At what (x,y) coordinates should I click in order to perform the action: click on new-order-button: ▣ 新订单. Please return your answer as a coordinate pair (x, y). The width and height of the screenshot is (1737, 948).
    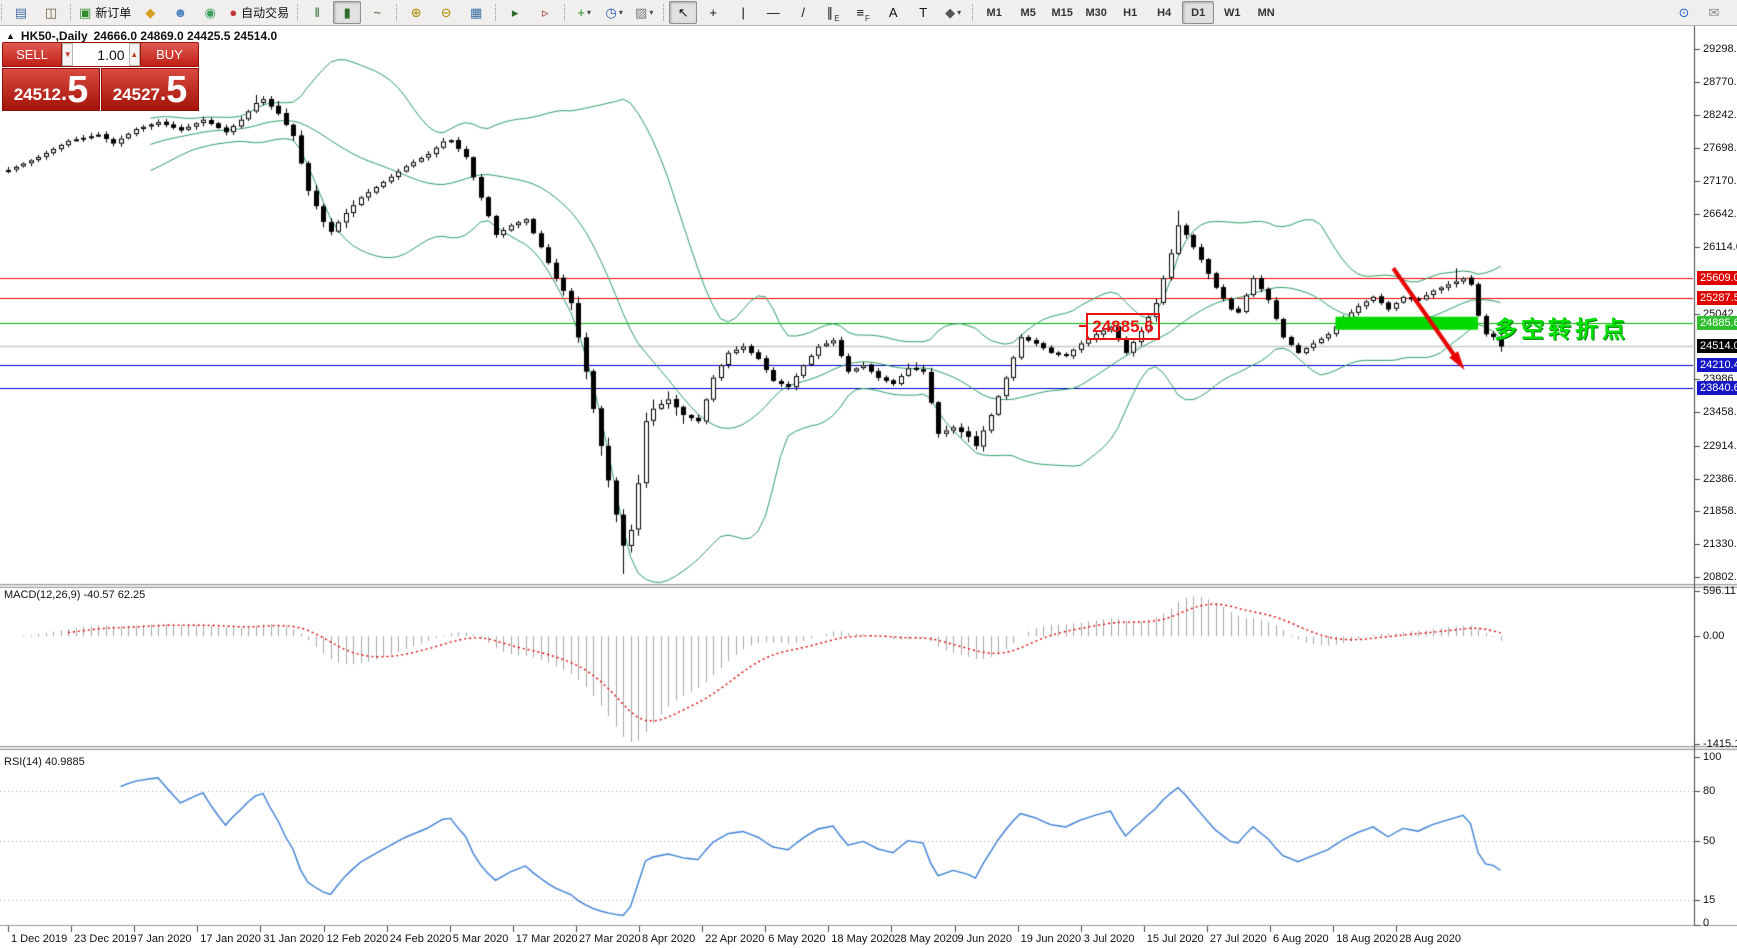
    Looking at the image, I should click on (105, 12).